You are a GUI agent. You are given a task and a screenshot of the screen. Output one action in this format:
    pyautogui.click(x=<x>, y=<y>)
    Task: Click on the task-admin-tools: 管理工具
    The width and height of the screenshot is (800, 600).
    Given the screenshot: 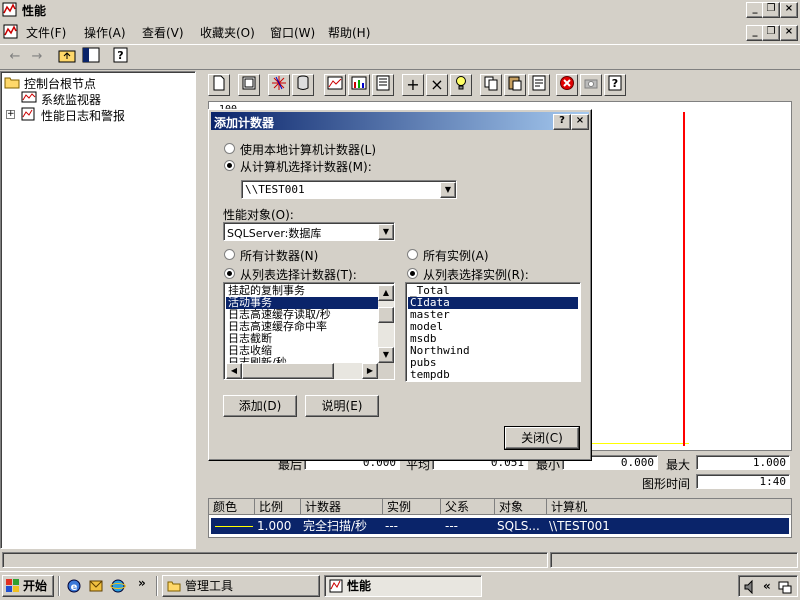 What is the action you would take?
    pyautogui.click(x=241, y=586)
    